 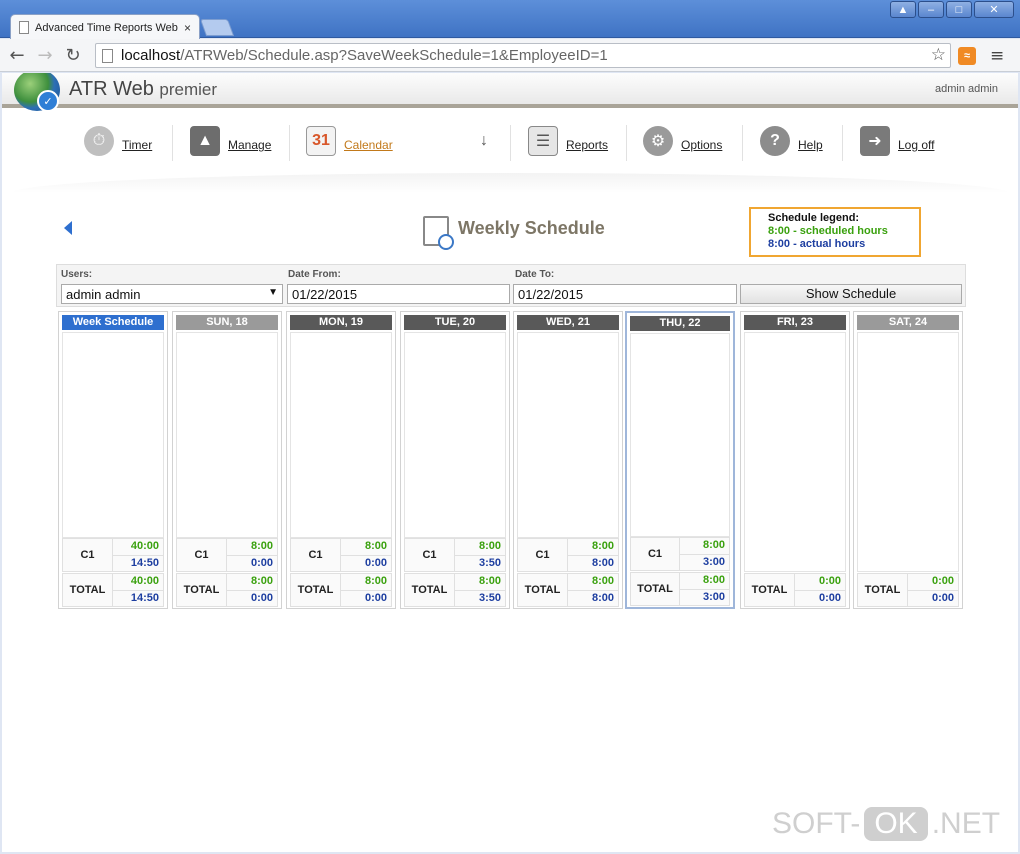 I want to click on nav-logoff: ➜ Log off, so click(x=897, y=141).